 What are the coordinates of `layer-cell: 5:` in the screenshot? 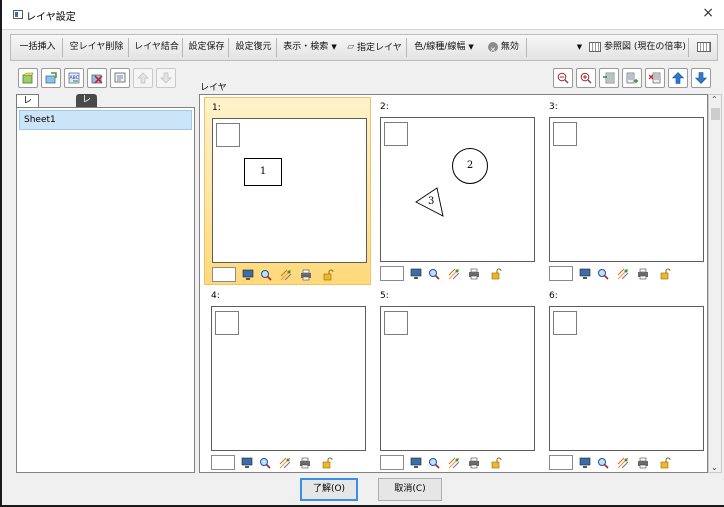 It's located at (456, 379).